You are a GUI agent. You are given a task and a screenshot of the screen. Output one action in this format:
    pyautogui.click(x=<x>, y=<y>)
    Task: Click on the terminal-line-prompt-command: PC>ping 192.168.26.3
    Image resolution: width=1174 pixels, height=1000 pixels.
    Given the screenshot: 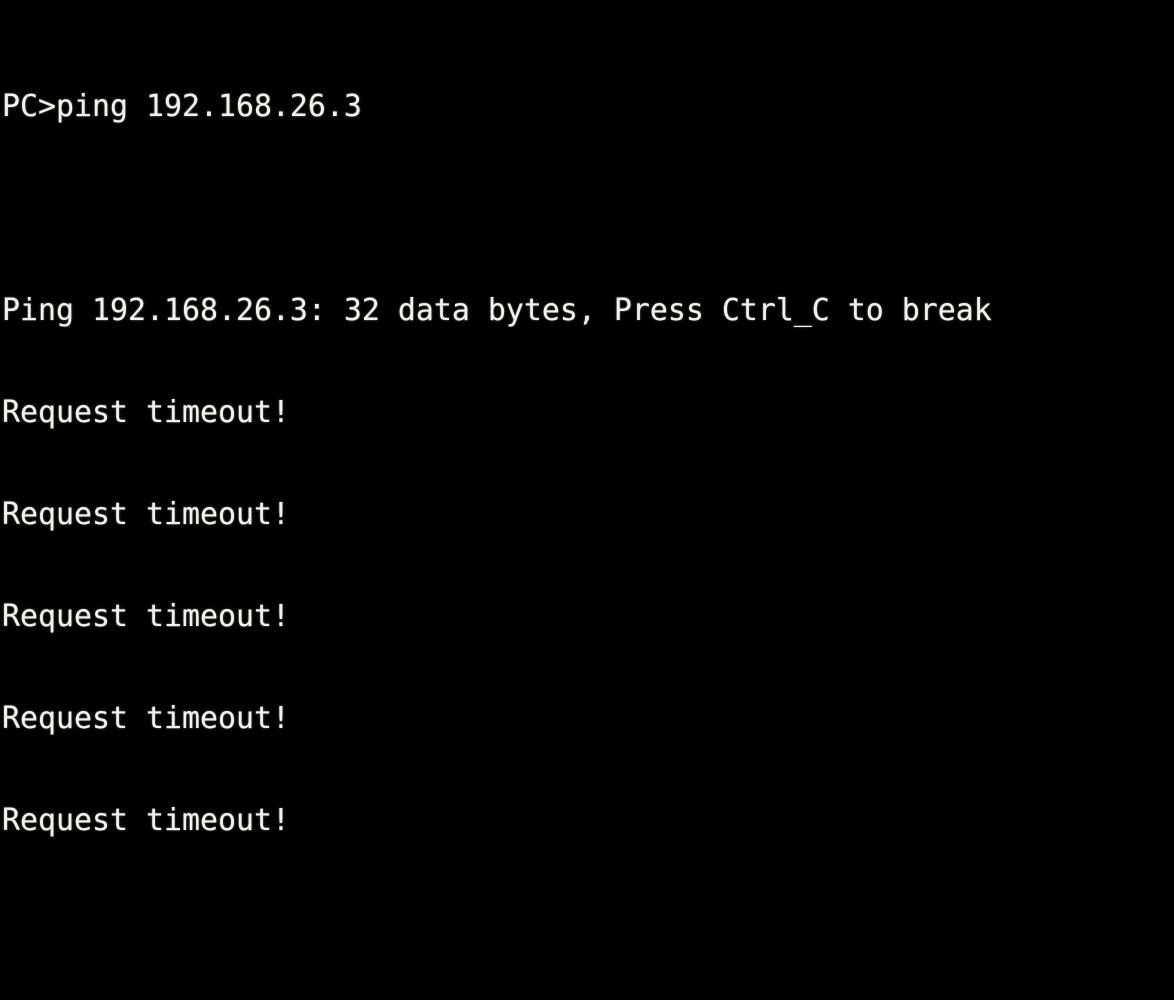 What is the action you would take?
    pyautogui.click(x=182, y=106)
    